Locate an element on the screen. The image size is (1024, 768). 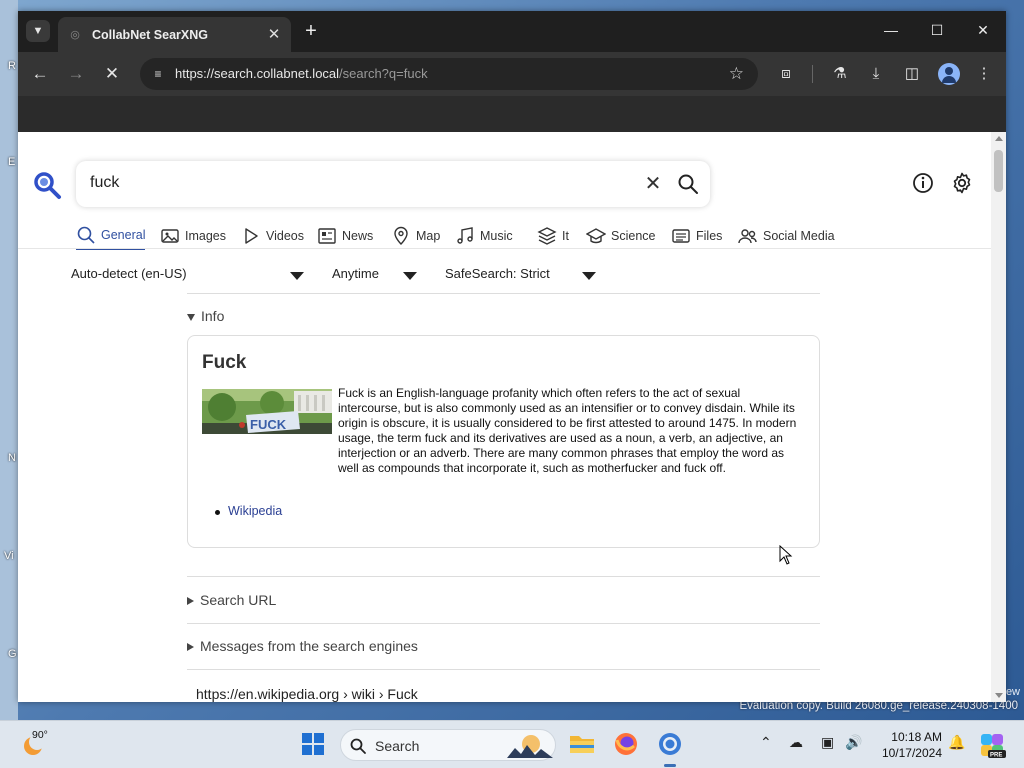
site-info-tune-icon: ≡ is located at coordinates (158, 74).